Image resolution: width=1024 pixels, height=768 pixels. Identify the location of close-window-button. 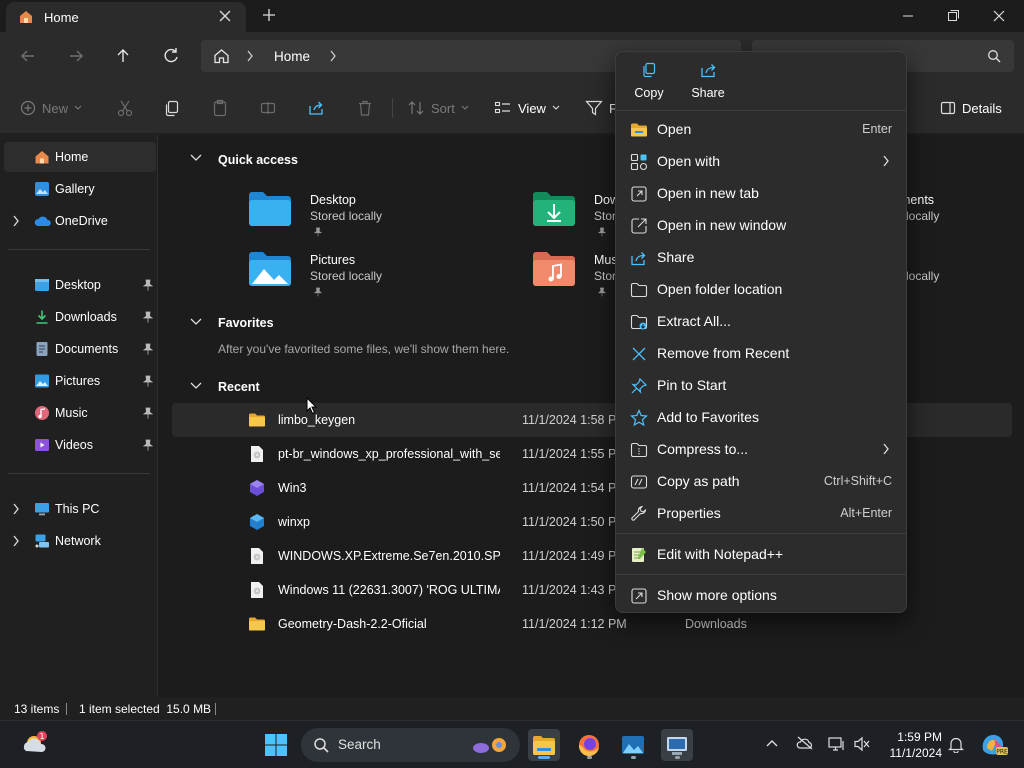
(999, 16).